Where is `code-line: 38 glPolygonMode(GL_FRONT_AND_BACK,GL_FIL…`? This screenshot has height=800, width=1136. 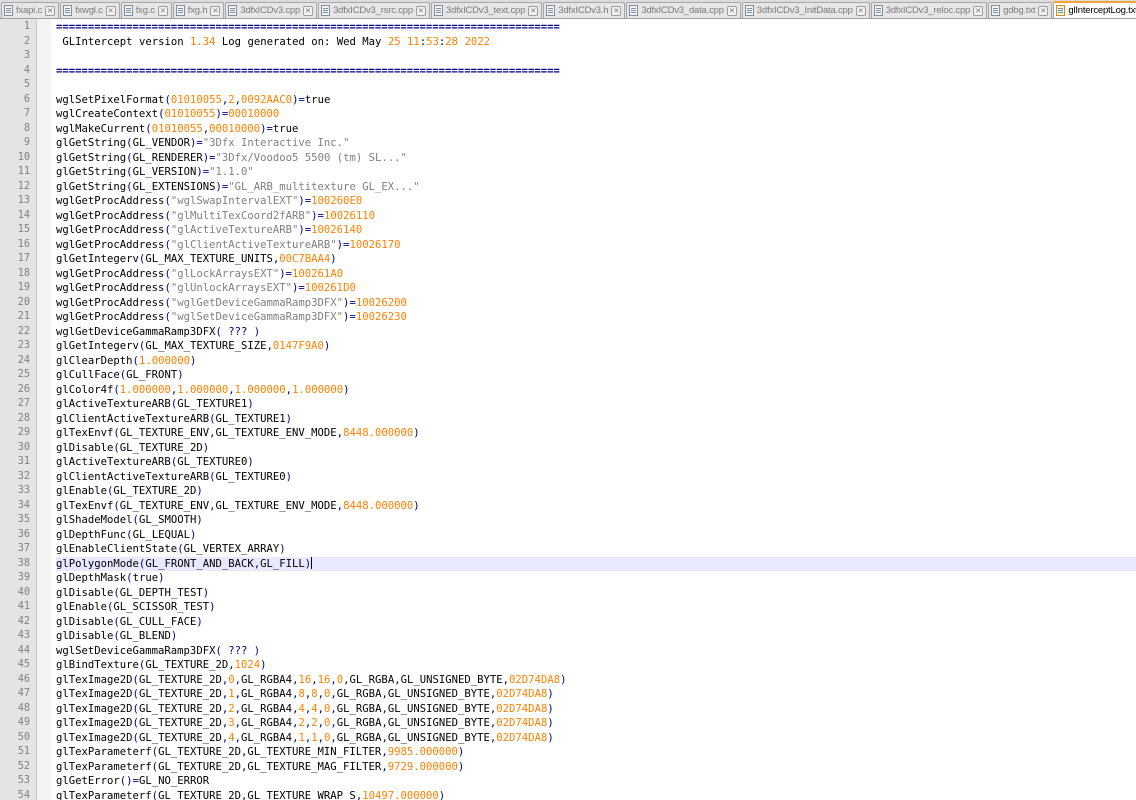 code-line: 38 glPolygonMode(GL_FRONT_AND_BACK,GL_FIL… is located at coordinates (568, 563).